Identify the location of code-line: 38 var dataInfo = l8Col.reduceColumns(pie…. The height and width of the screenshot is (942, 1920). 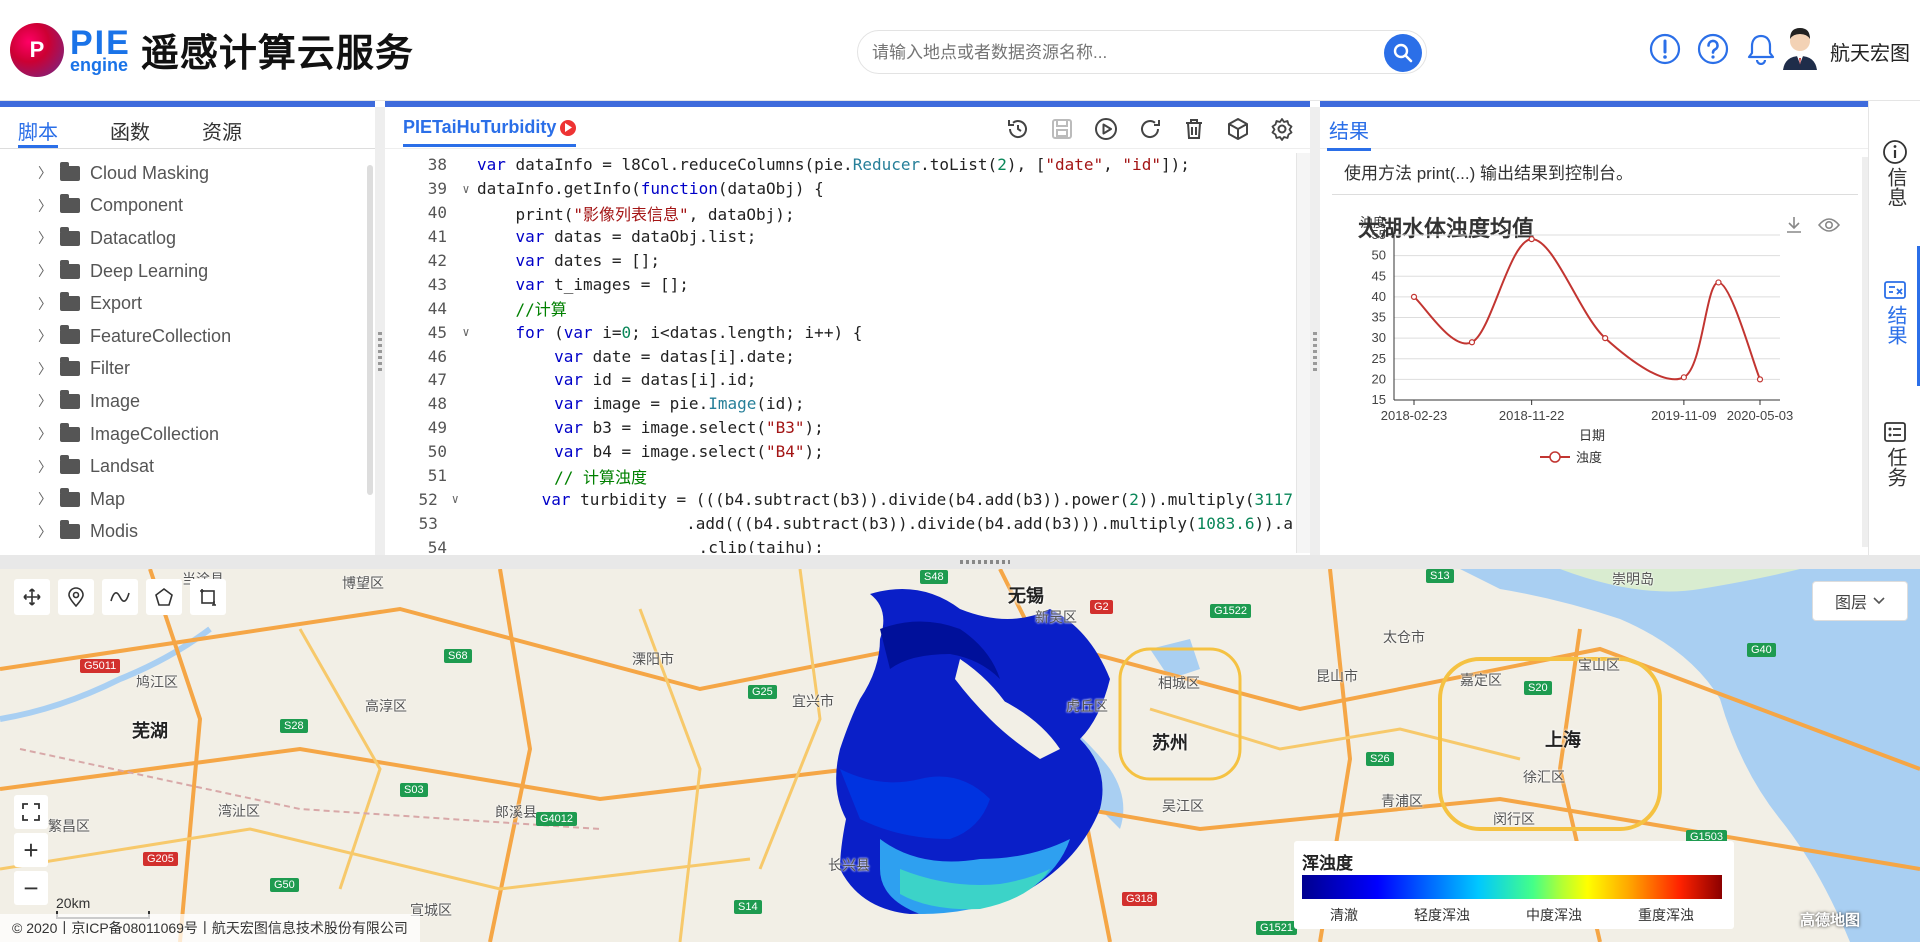
(839, 165).